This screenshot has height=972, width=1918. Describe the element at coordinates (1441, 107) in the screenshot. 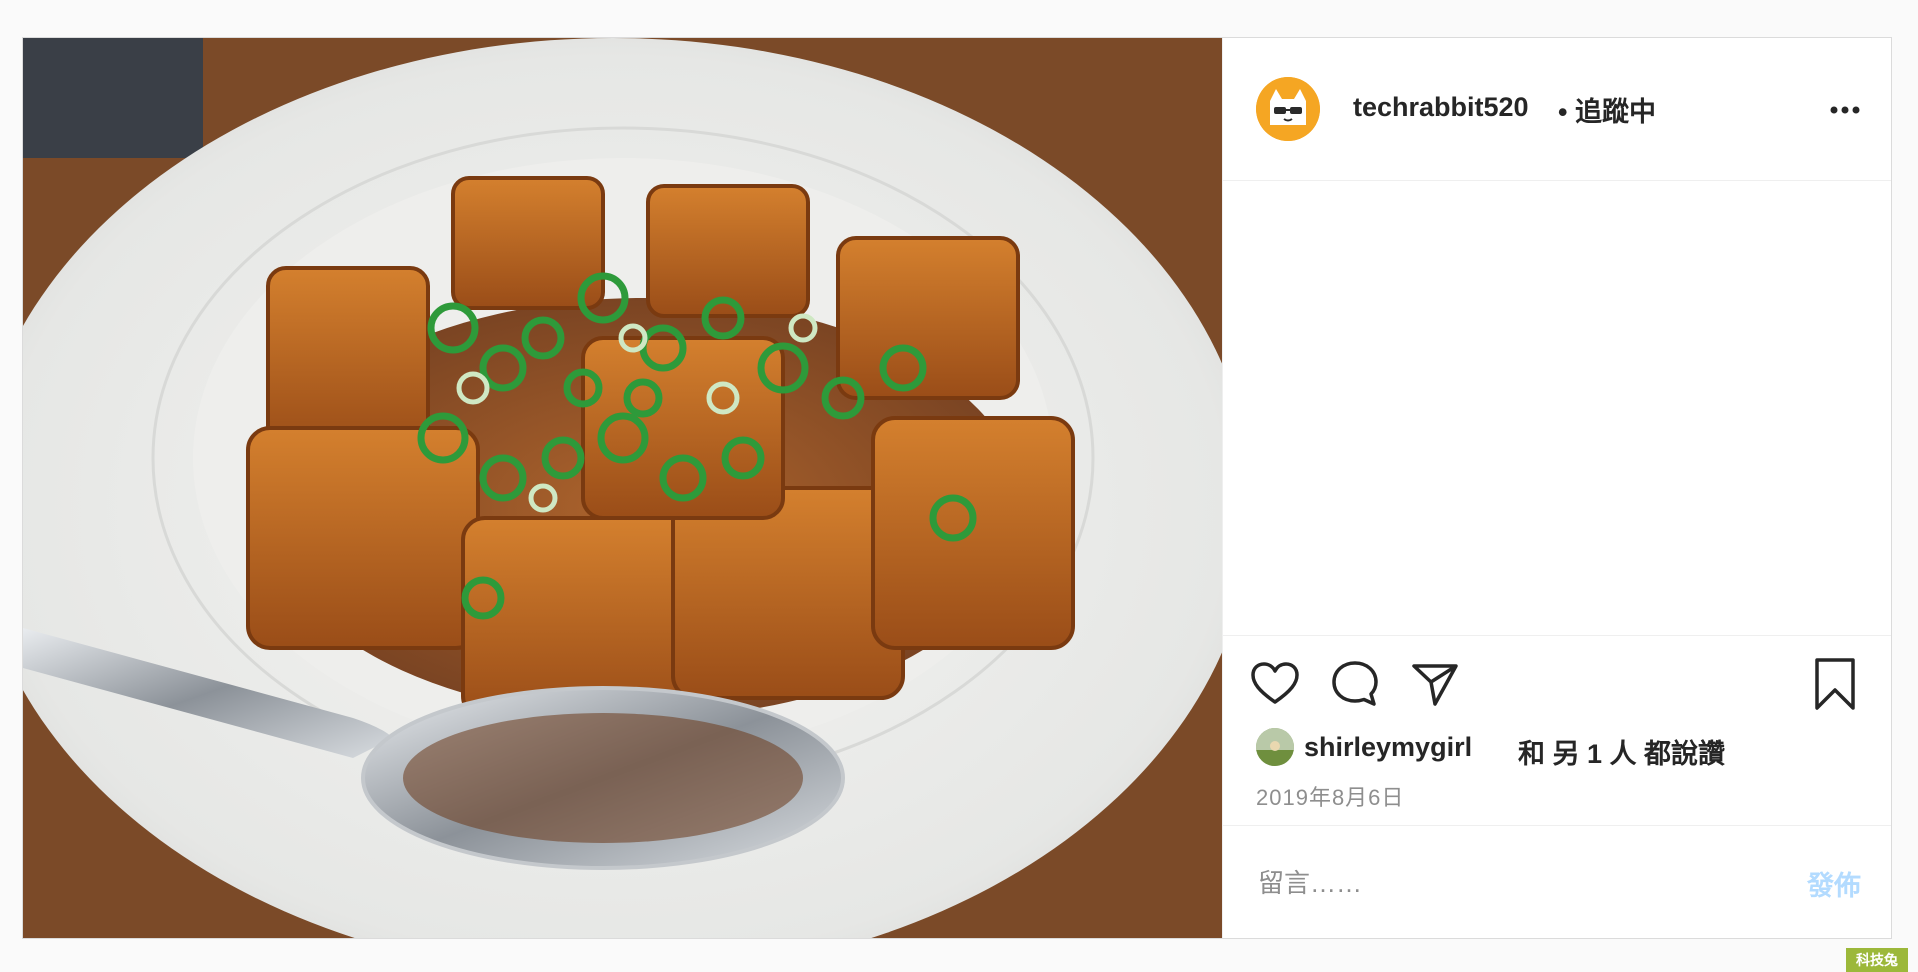

I see `post-username: techrabbit520` at that location.